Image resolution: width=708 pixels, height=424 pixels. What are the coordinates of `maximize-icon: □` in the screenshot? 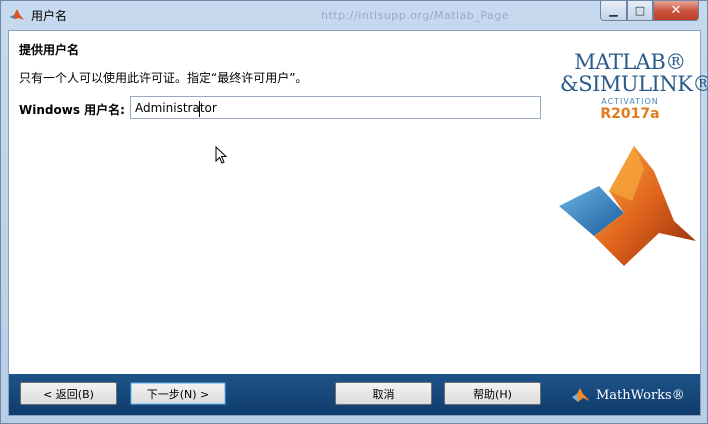 It's located at (640, 10).